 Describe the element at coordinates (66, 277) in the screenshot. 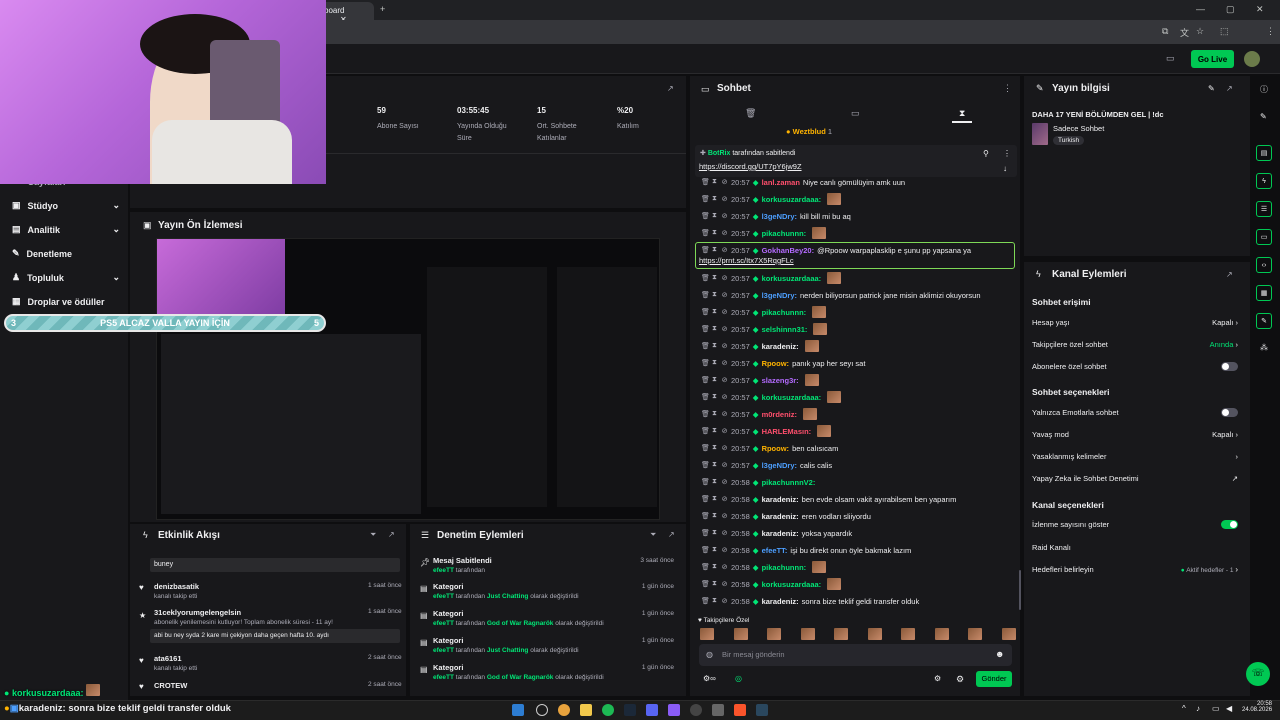

I see `sidebar-item-community: ♟ Topluluk ⌄` at that location.